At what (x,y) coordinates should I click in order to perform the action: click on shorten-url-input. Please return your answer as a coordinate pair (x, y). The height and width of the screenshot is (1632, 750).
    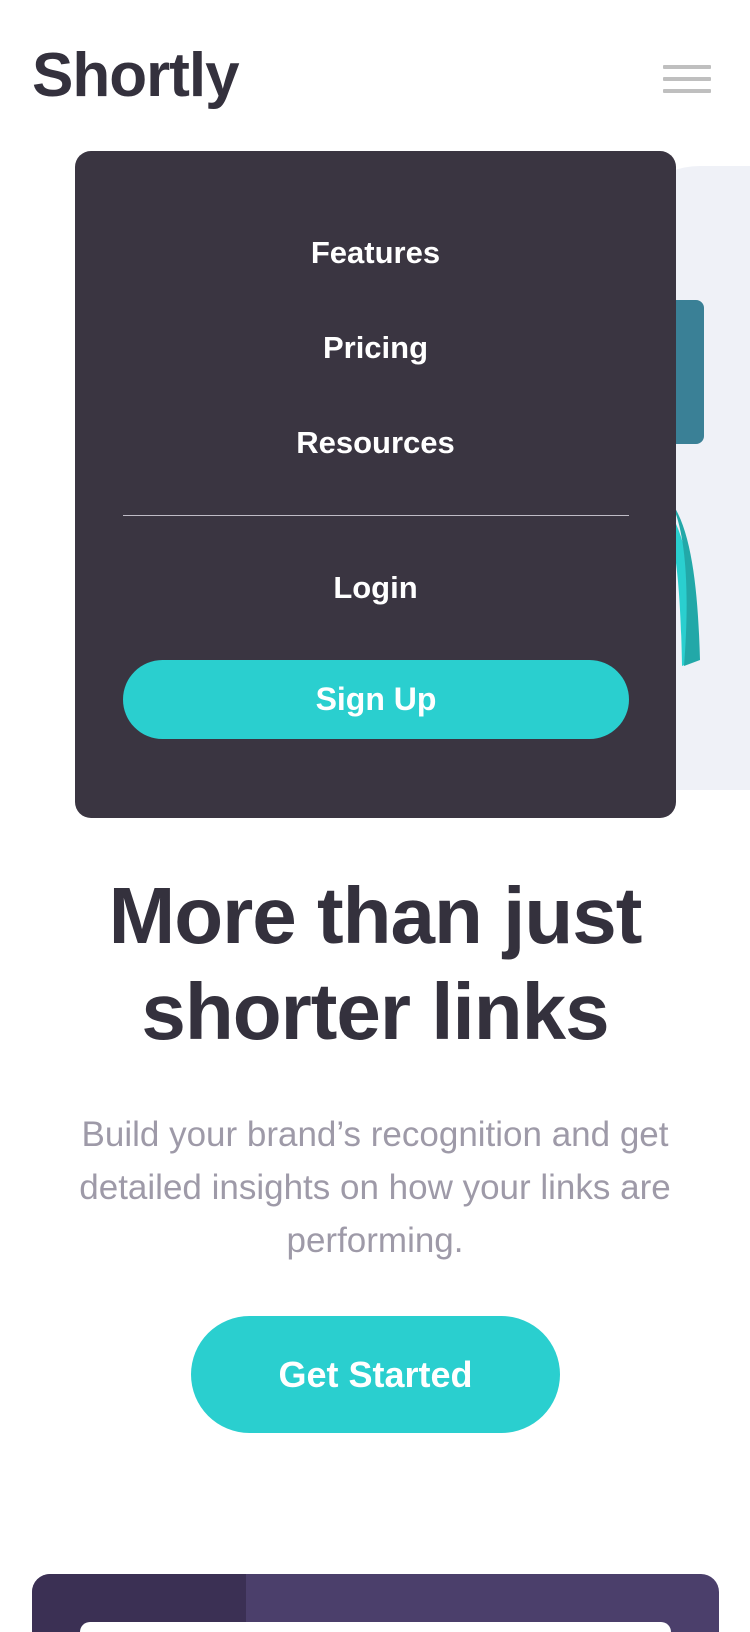
    Looking at the image, I should click on (375, 1627).